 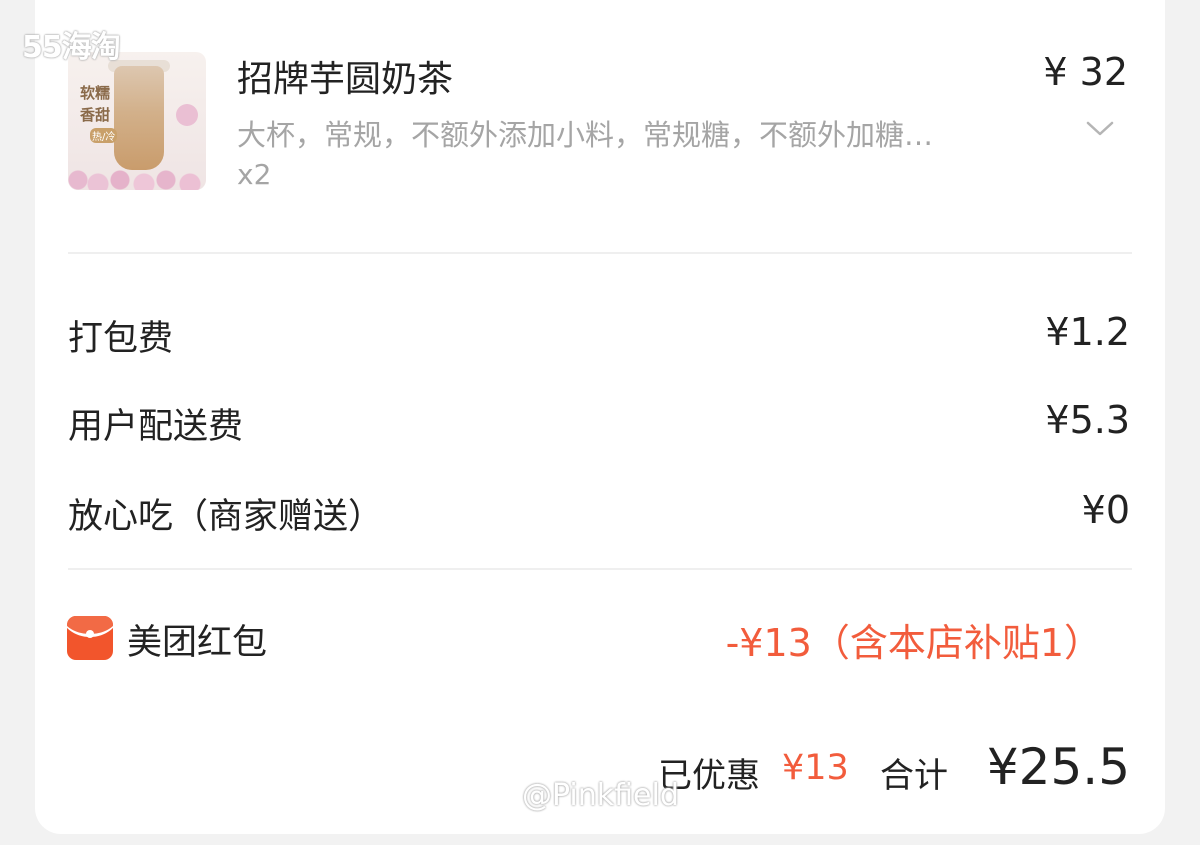 What do you see at coordinates (1058, 767) in the screenshot?
I see `total-value: ¥25.5` at bounding box center [1058, 767].